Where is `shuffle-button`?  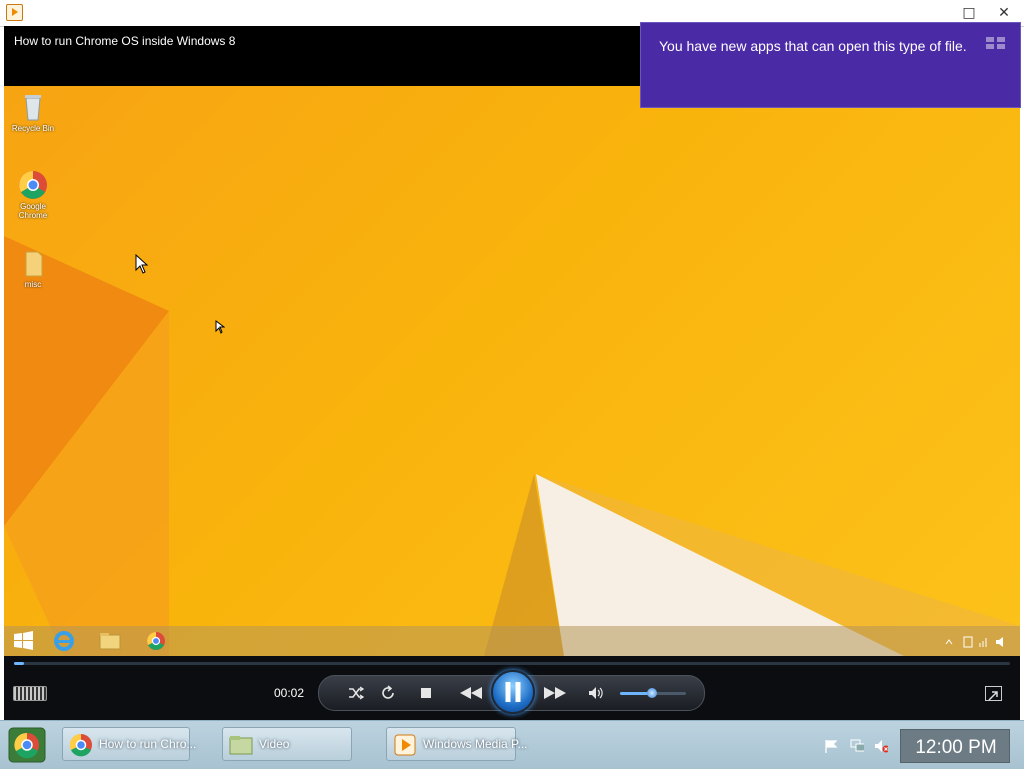 shuffle-button is located at coordinates (356, 693).